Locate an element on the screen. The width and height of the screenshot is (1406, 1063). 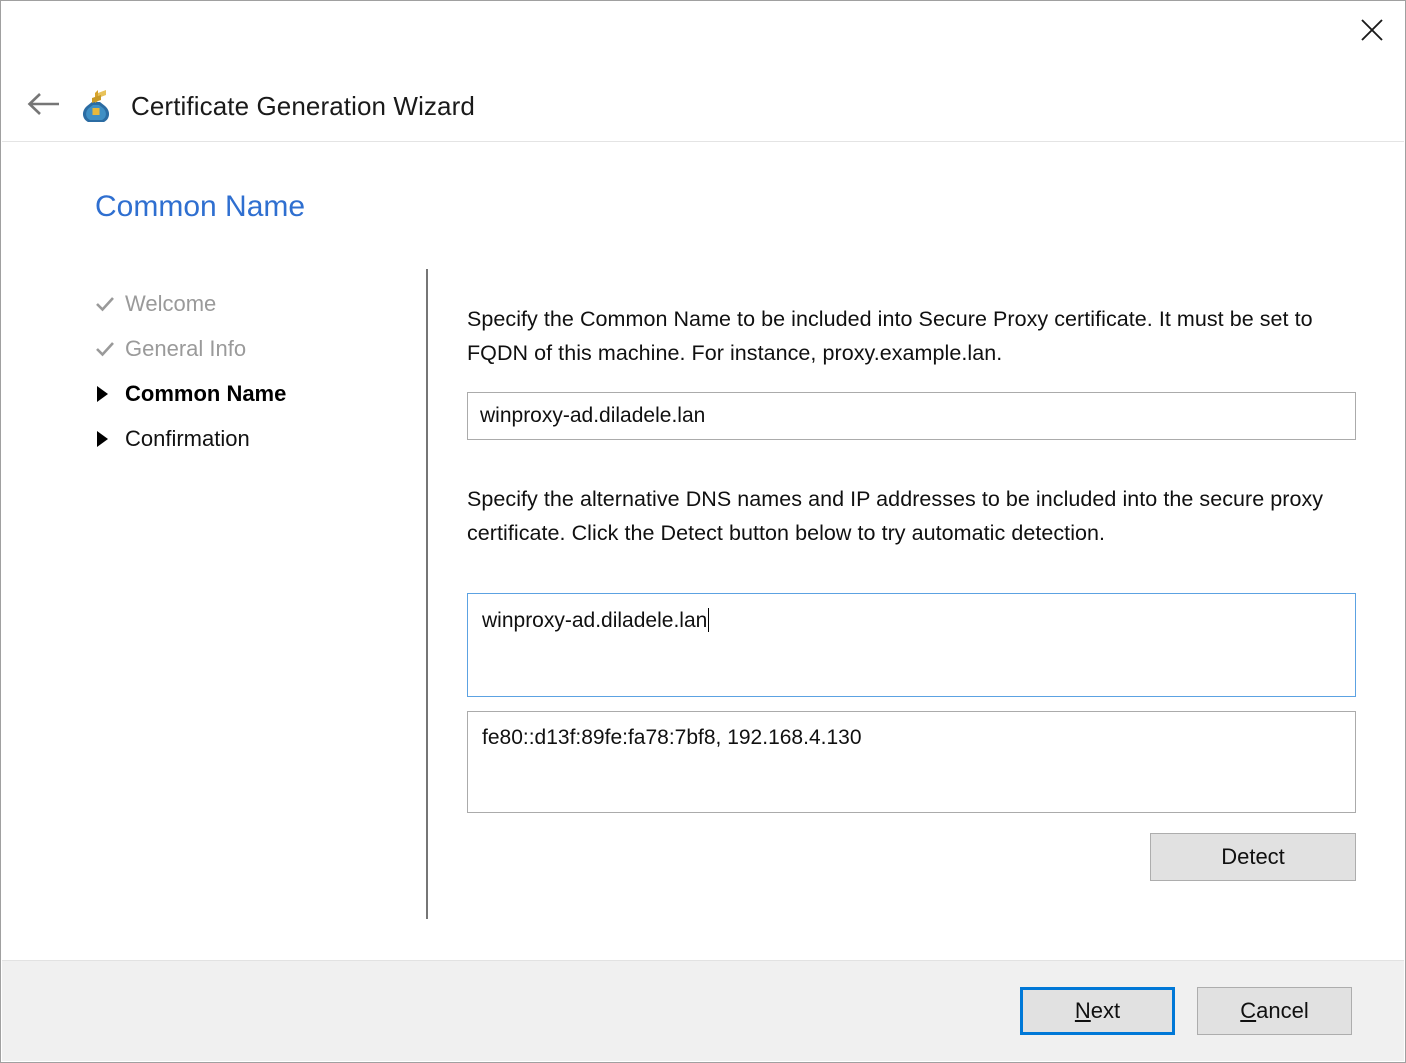
detected-addresses-value: fe80::d13f:89fe:fa78:7bf8, 192.168.4.130 is located at coordinates (672, 737).